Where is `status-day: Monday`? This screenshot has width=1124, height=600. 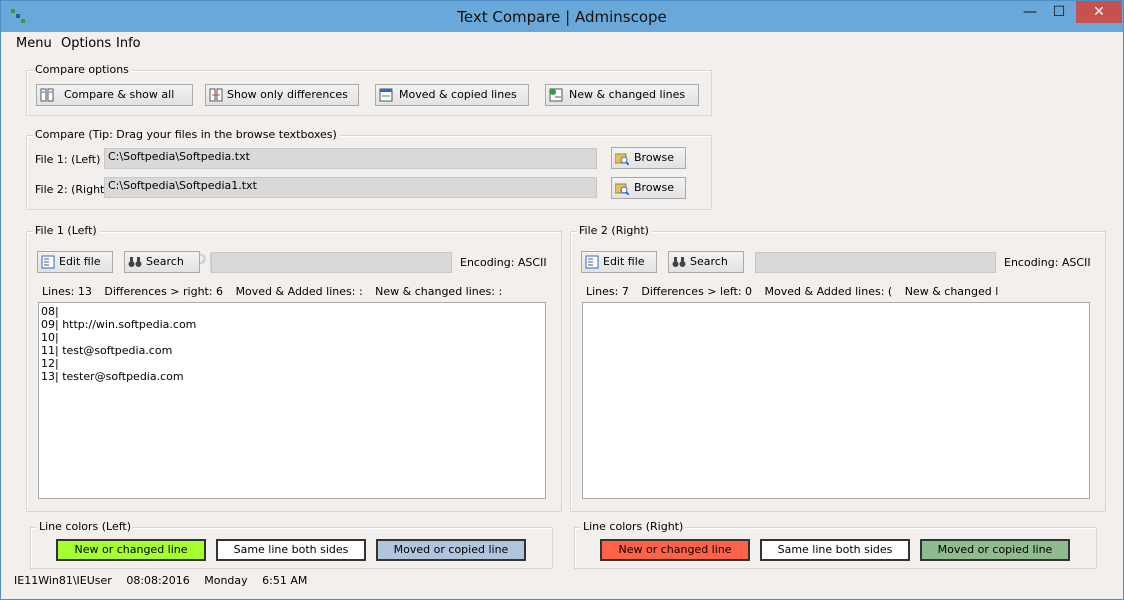 status-day: Monday is located at coordinates (226, 580).